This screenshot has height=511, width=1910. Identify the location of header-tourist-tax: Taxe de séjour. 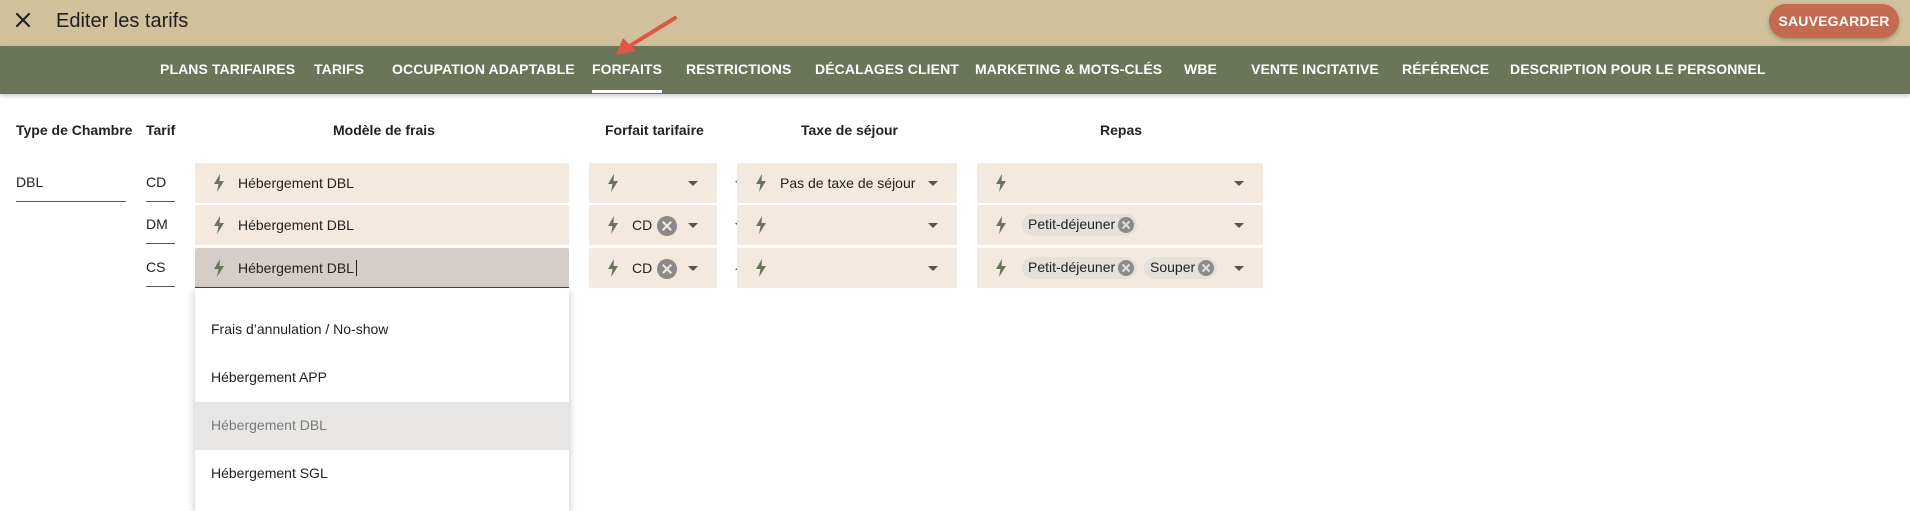
(850, 130).